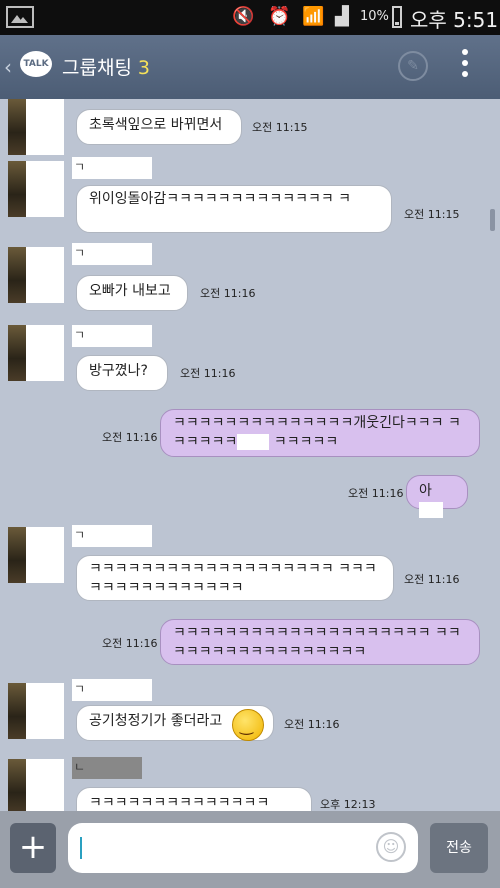  Describe the element at coordinates (492, 220) in the screenshot. I see `scrollbar` at that location.